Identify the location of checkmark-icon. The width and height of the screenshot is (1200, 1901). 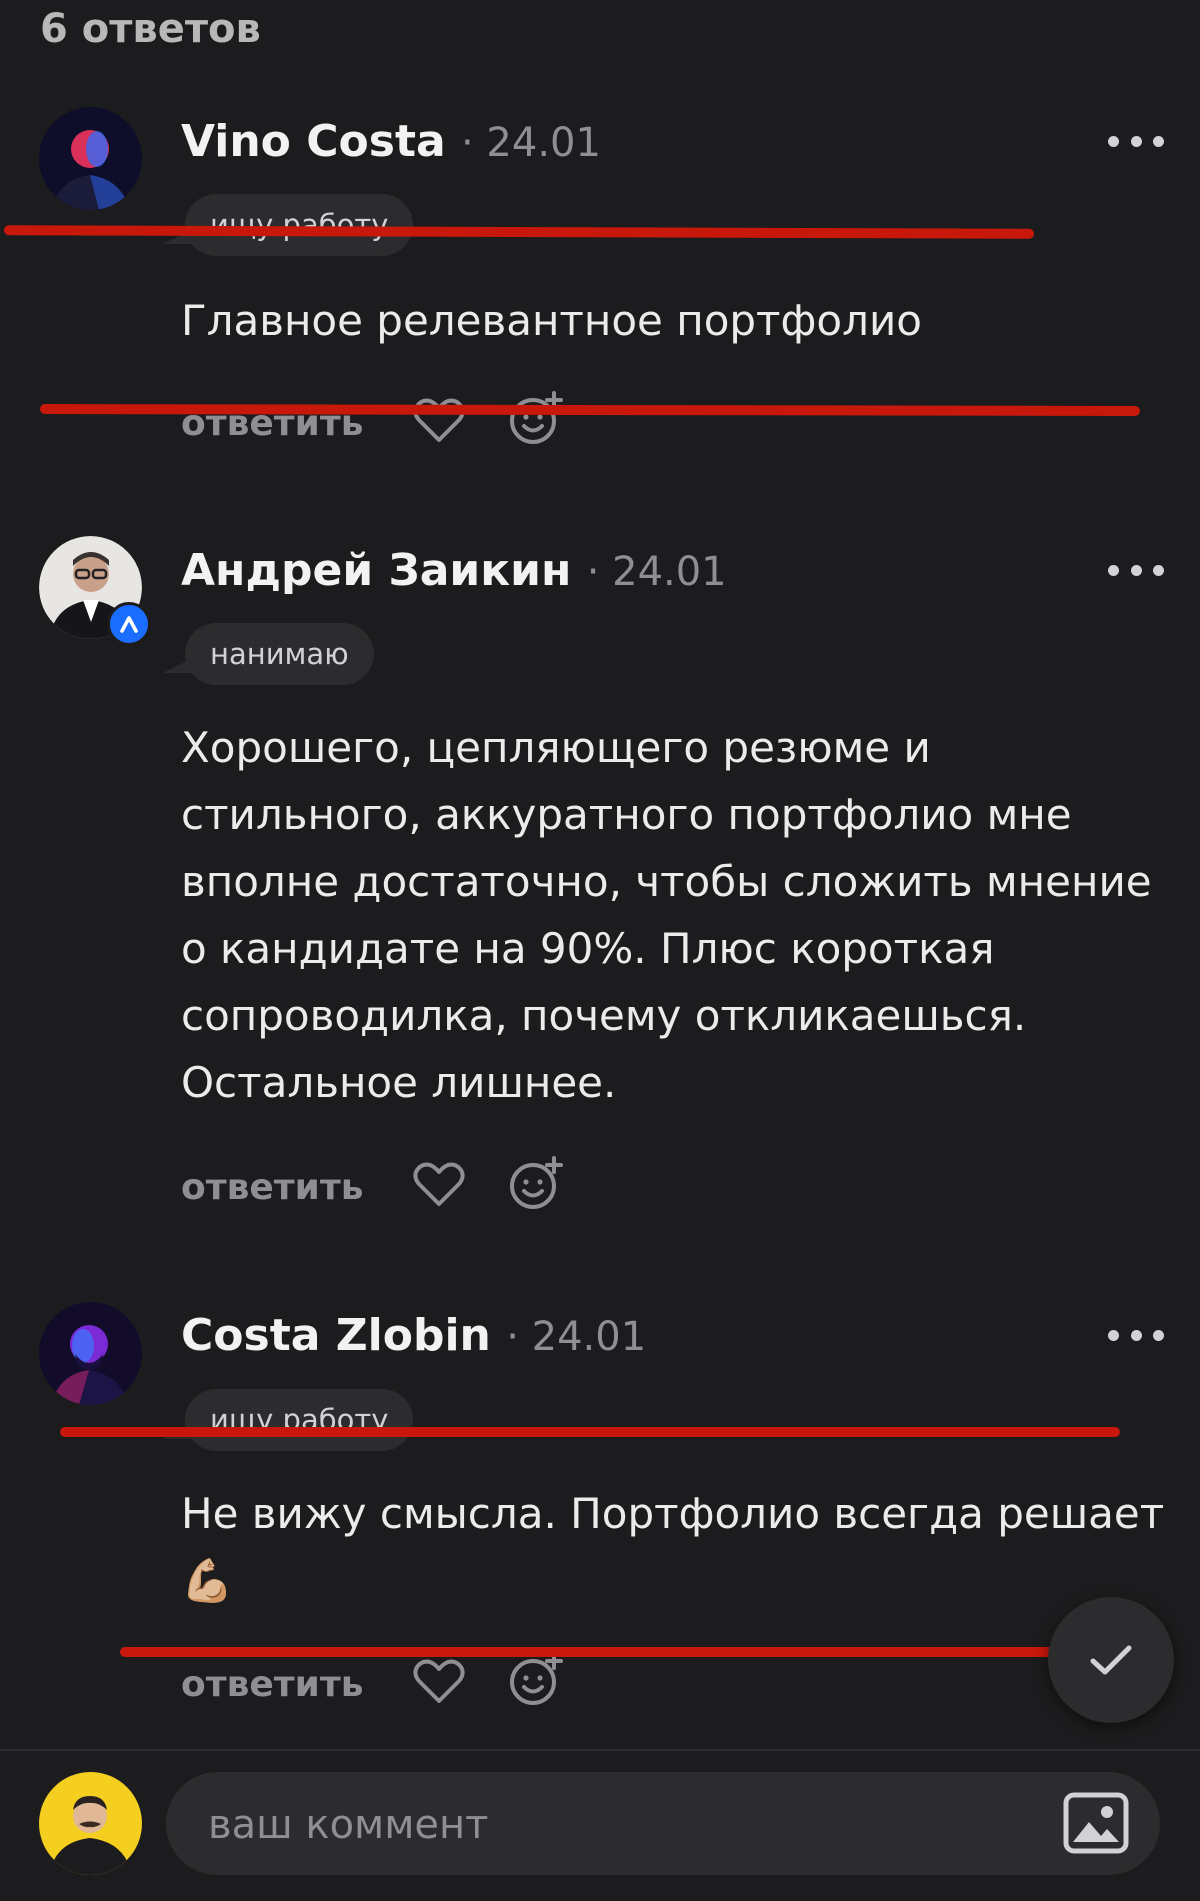
(1111, 1660).